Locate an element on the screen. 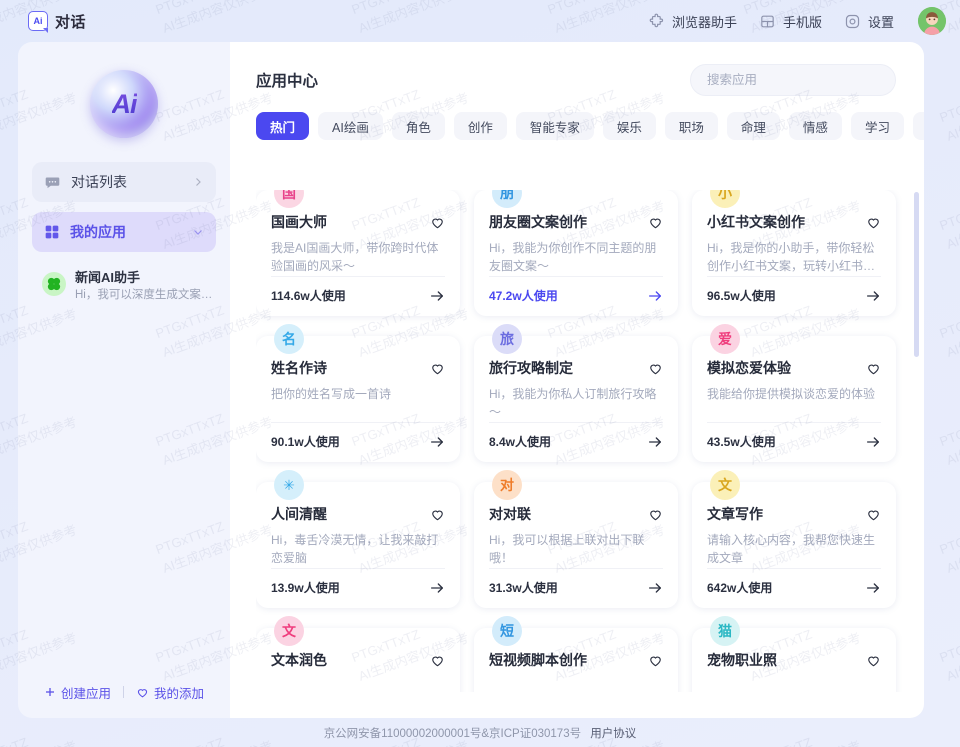  avatar is located at coordinates (932, 21).